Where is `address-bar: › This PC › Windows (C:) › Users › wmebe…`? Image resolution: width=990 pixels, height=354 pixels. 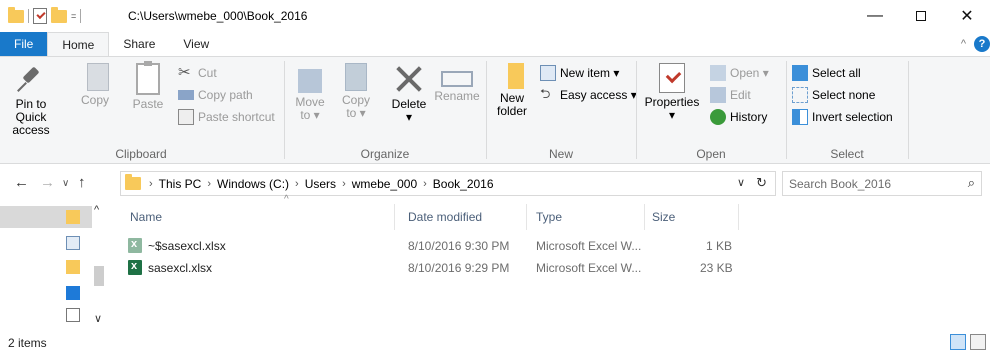
address-bar: › This PC › Windows (C:) › Users › wmebe… is located at coordinates (448, 183).